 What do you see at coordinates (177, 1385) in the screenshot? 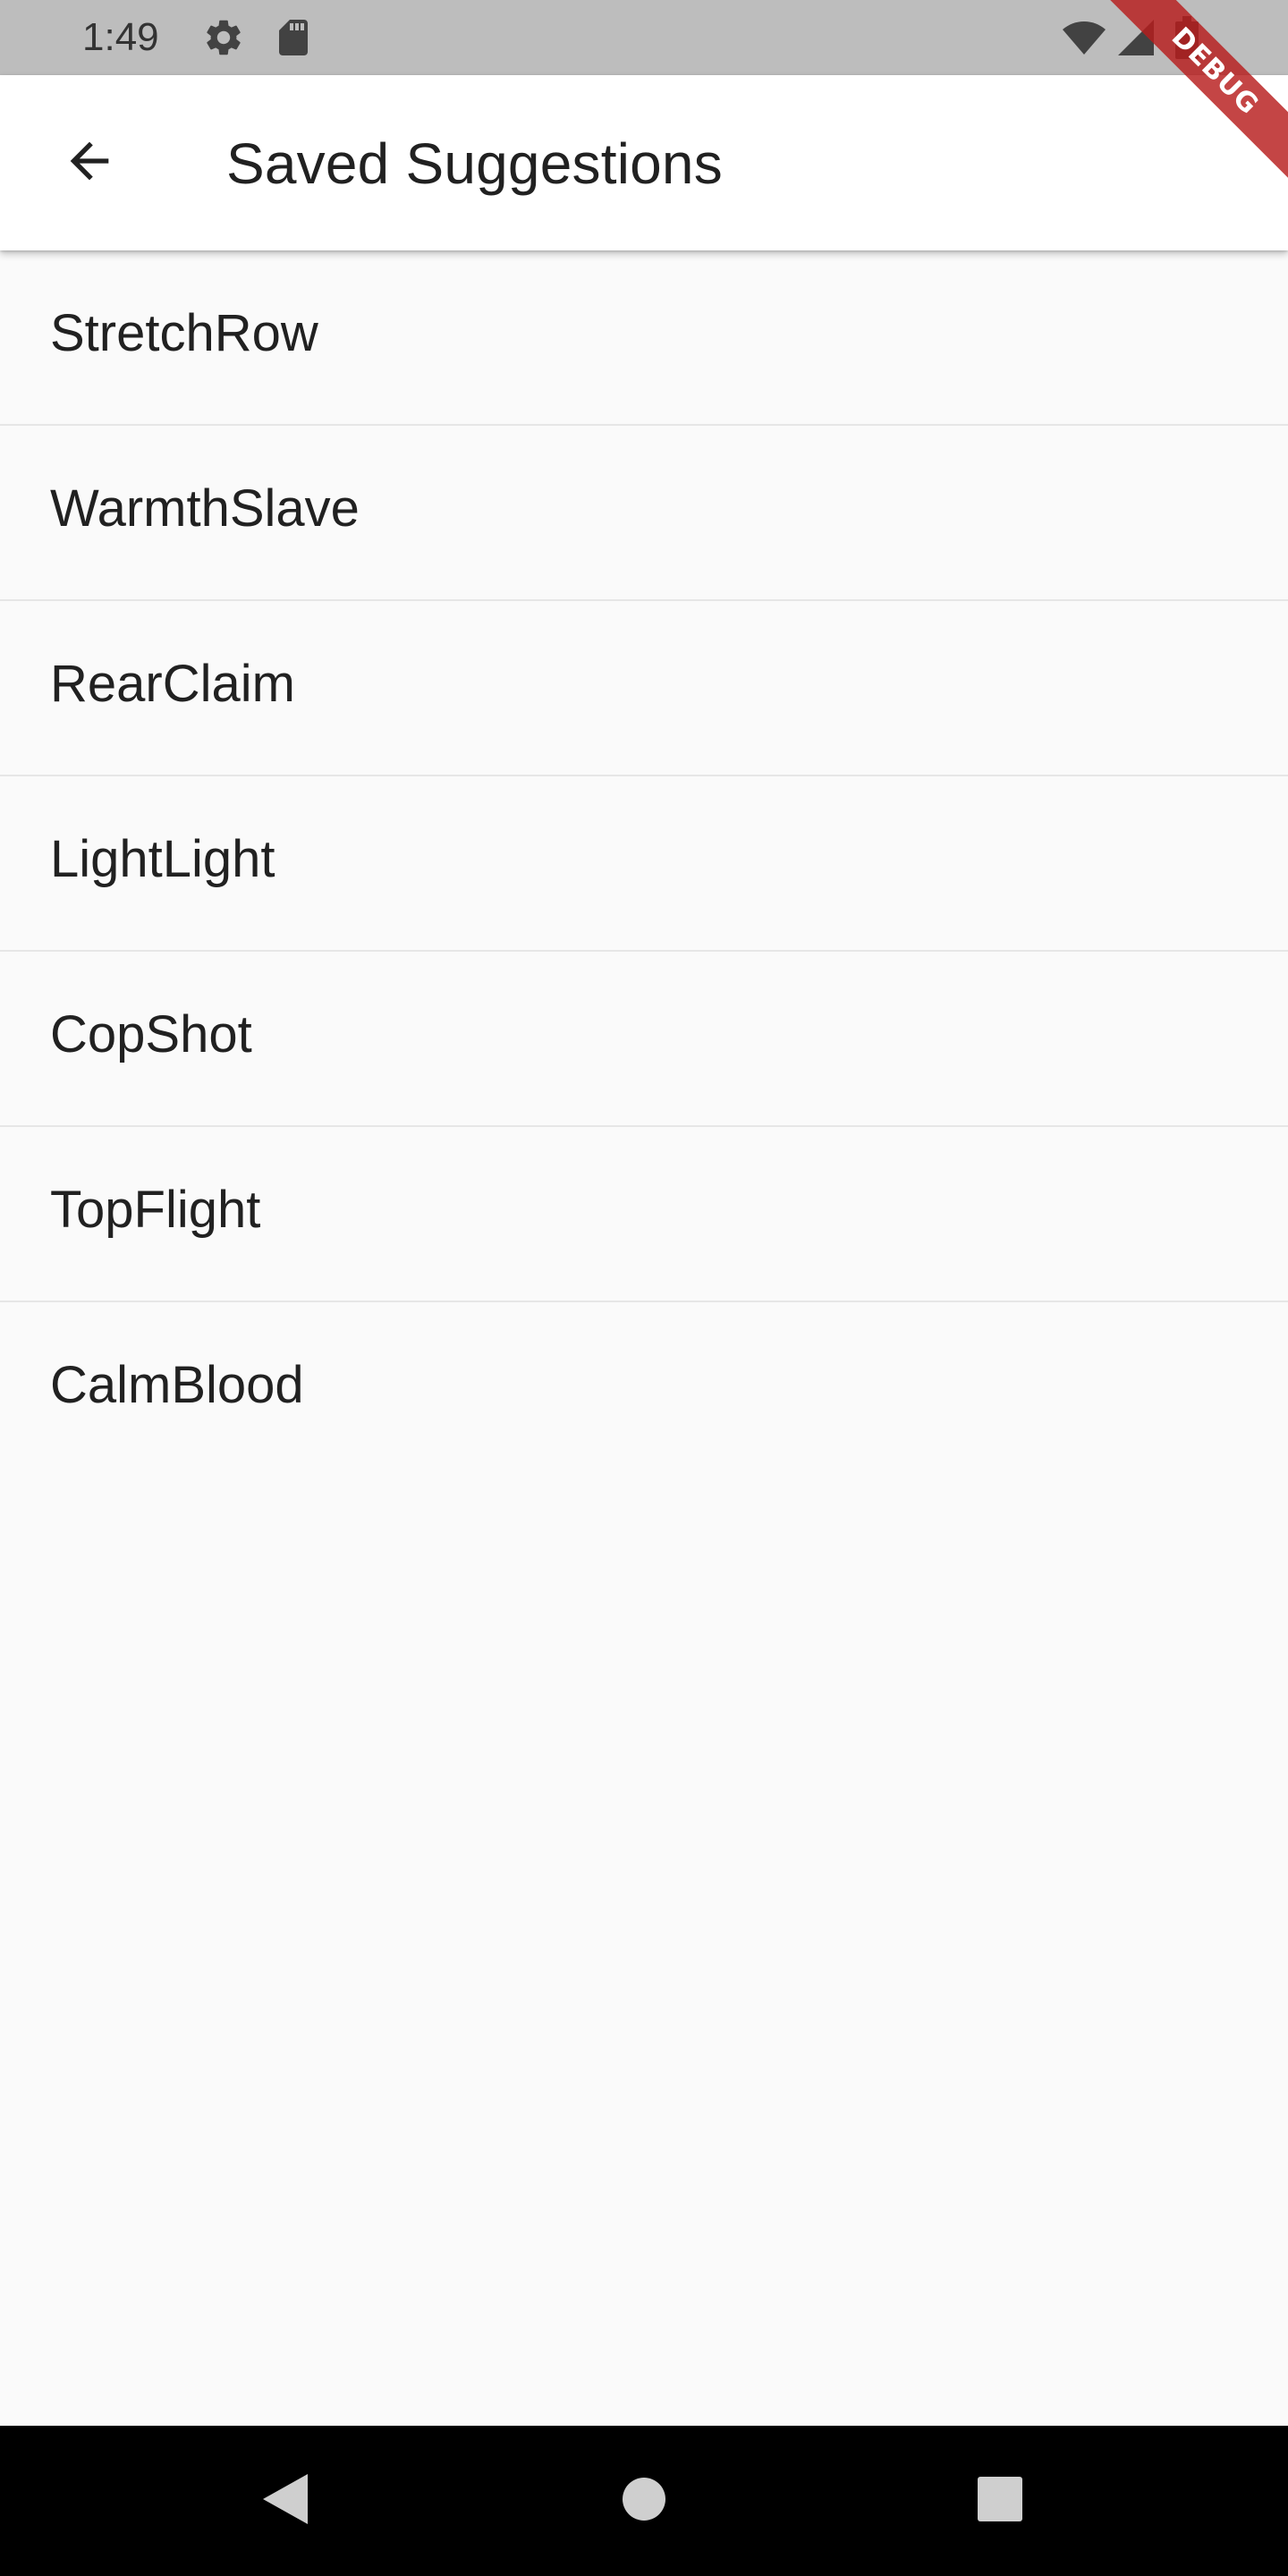
I see `list-item-label: CalmBlood` at bounding box center [177, 1385].